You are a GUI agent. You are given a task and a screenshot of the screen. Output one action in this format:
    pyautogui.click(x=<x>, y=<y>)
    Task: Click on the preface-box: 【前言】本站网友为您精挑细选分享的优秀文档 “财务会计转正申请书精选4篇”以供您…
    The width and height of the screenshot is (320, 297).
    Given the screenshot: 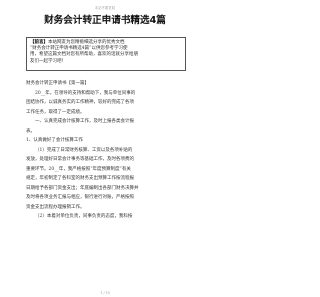 What is the action you would take?
    pyautogui.click(x=106, y=54)
    